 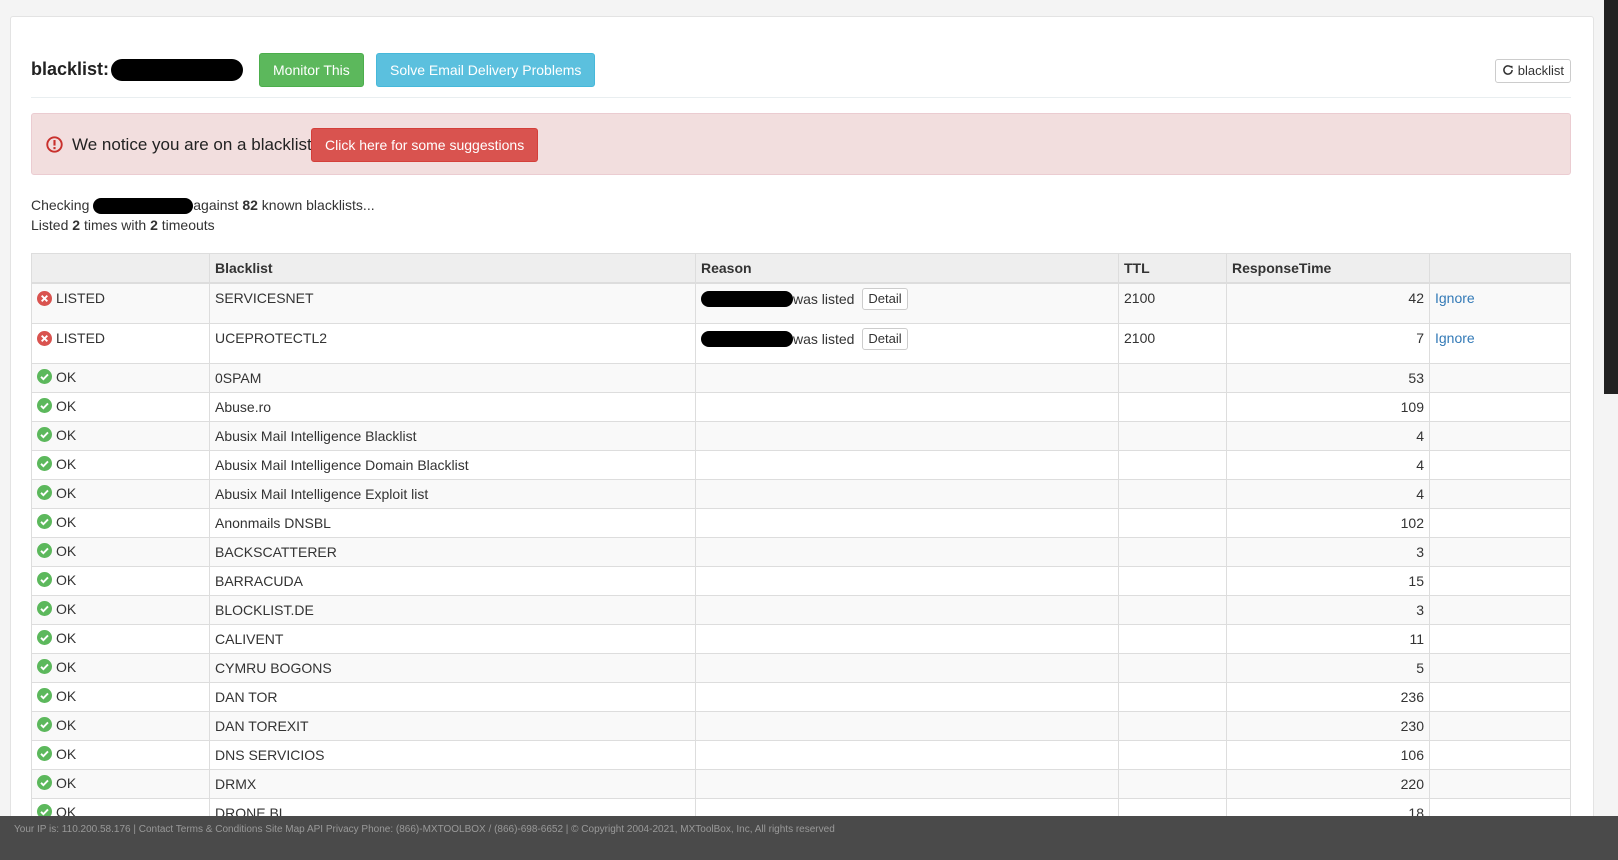 I want to click on blacklist-name: Abusix Mail Intelligence Blacklist, so click(x=452, y=436).